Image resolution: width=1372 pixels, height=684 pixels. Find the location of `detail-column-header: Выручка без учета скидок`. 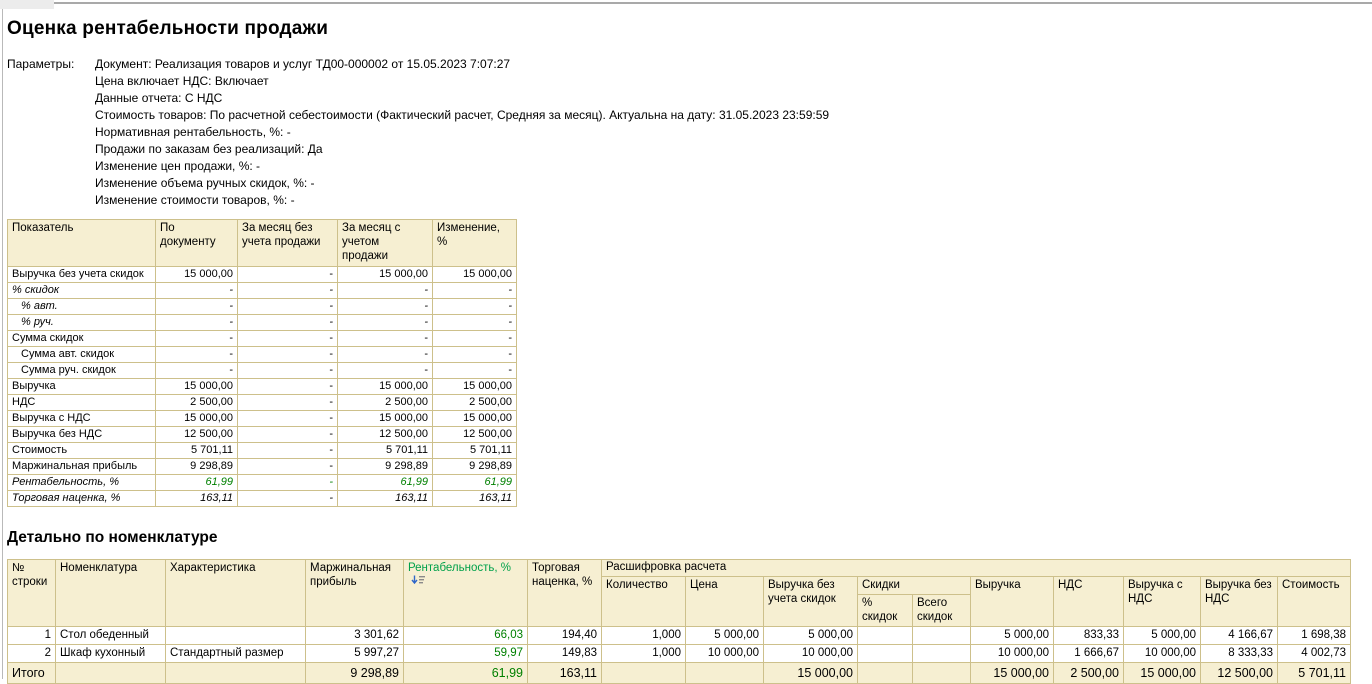

detail-column-header: Выручка без учета скидок is located at coordinates (810, 601).